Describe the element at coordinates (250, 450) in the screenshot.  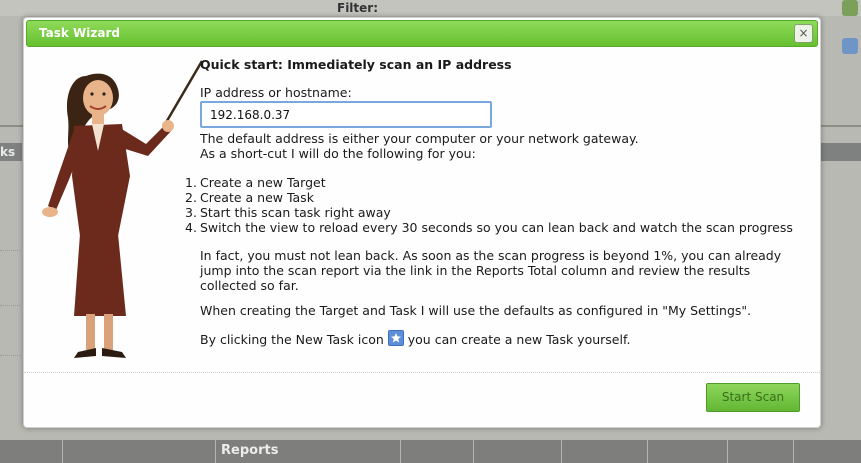
I see `reports-column-header: Reports` at that location.